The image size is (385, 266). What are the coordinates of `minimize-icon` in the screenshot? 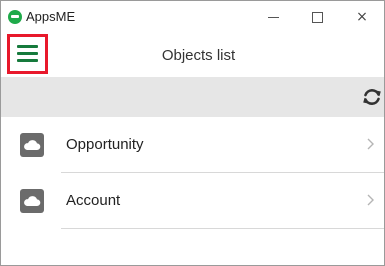 It's located at (273, 17).